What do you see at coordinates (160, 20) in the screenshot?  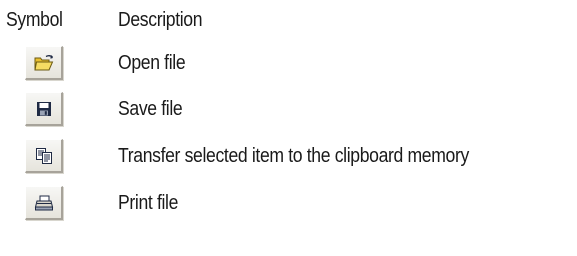 I see `description-column-header: Description` at bounding box center [160, 20].